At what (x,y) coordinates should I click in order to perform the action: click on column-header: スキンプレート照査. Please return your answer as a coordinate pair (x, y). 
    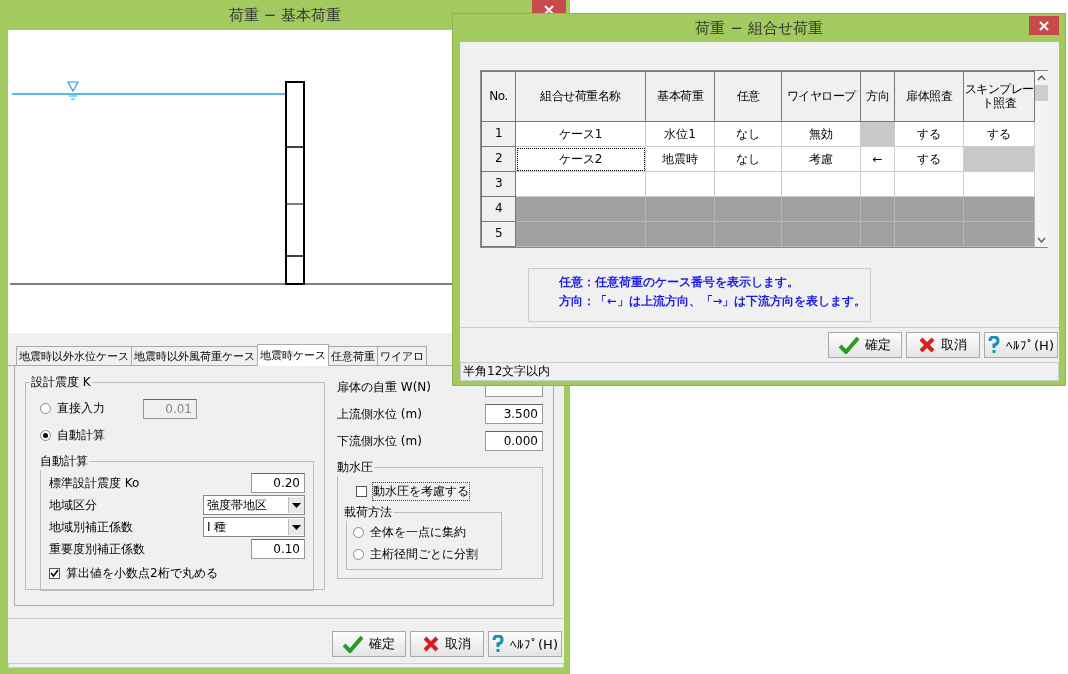
    Looking at the image, I should click on (999, 96).